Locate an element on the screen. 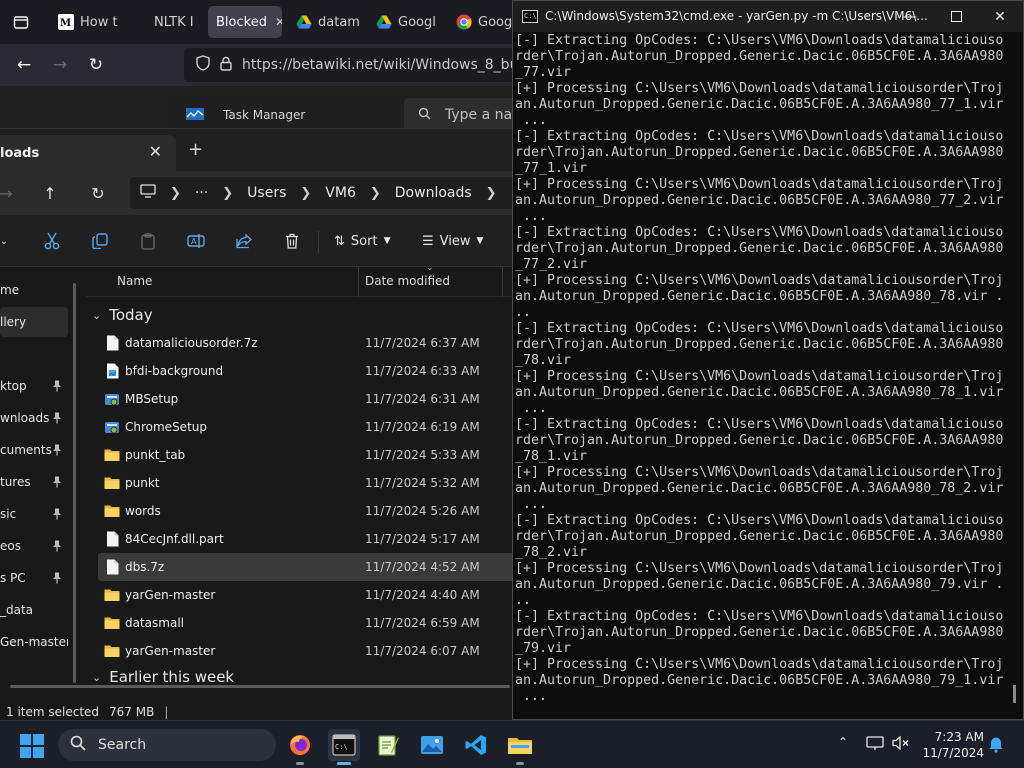 The width and height of the screenshot is (1024, 768). file-explorer-icon is located at coordinates (520, 747).